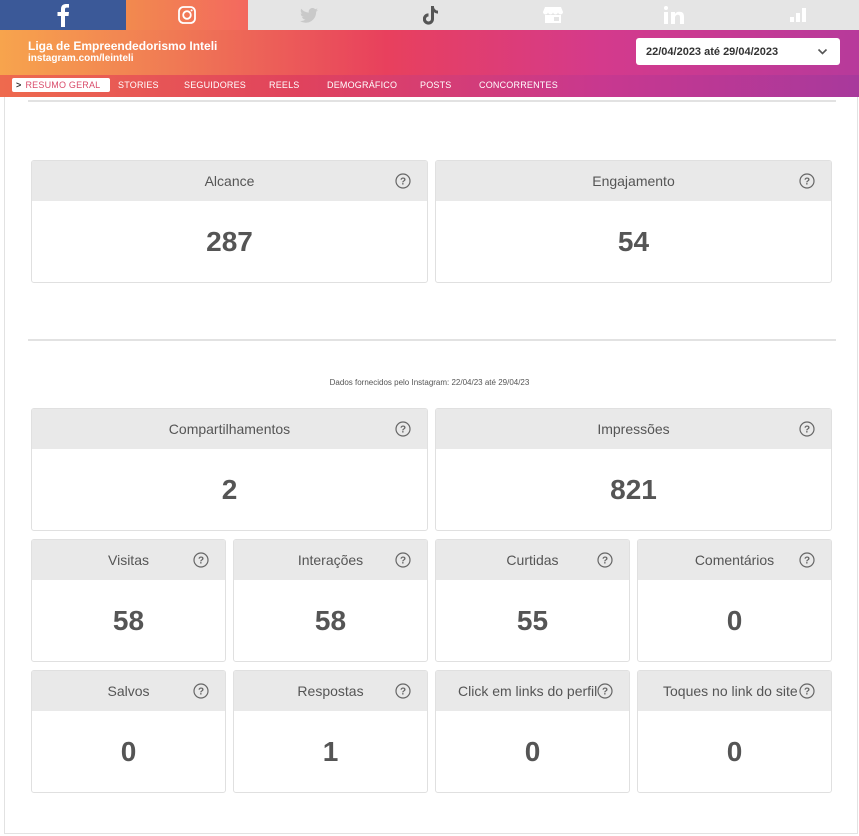  What do you see at coordinates (128, 560) in the screenshot?
I see `metric-label: Visitas` at bounding box center [128, 560].